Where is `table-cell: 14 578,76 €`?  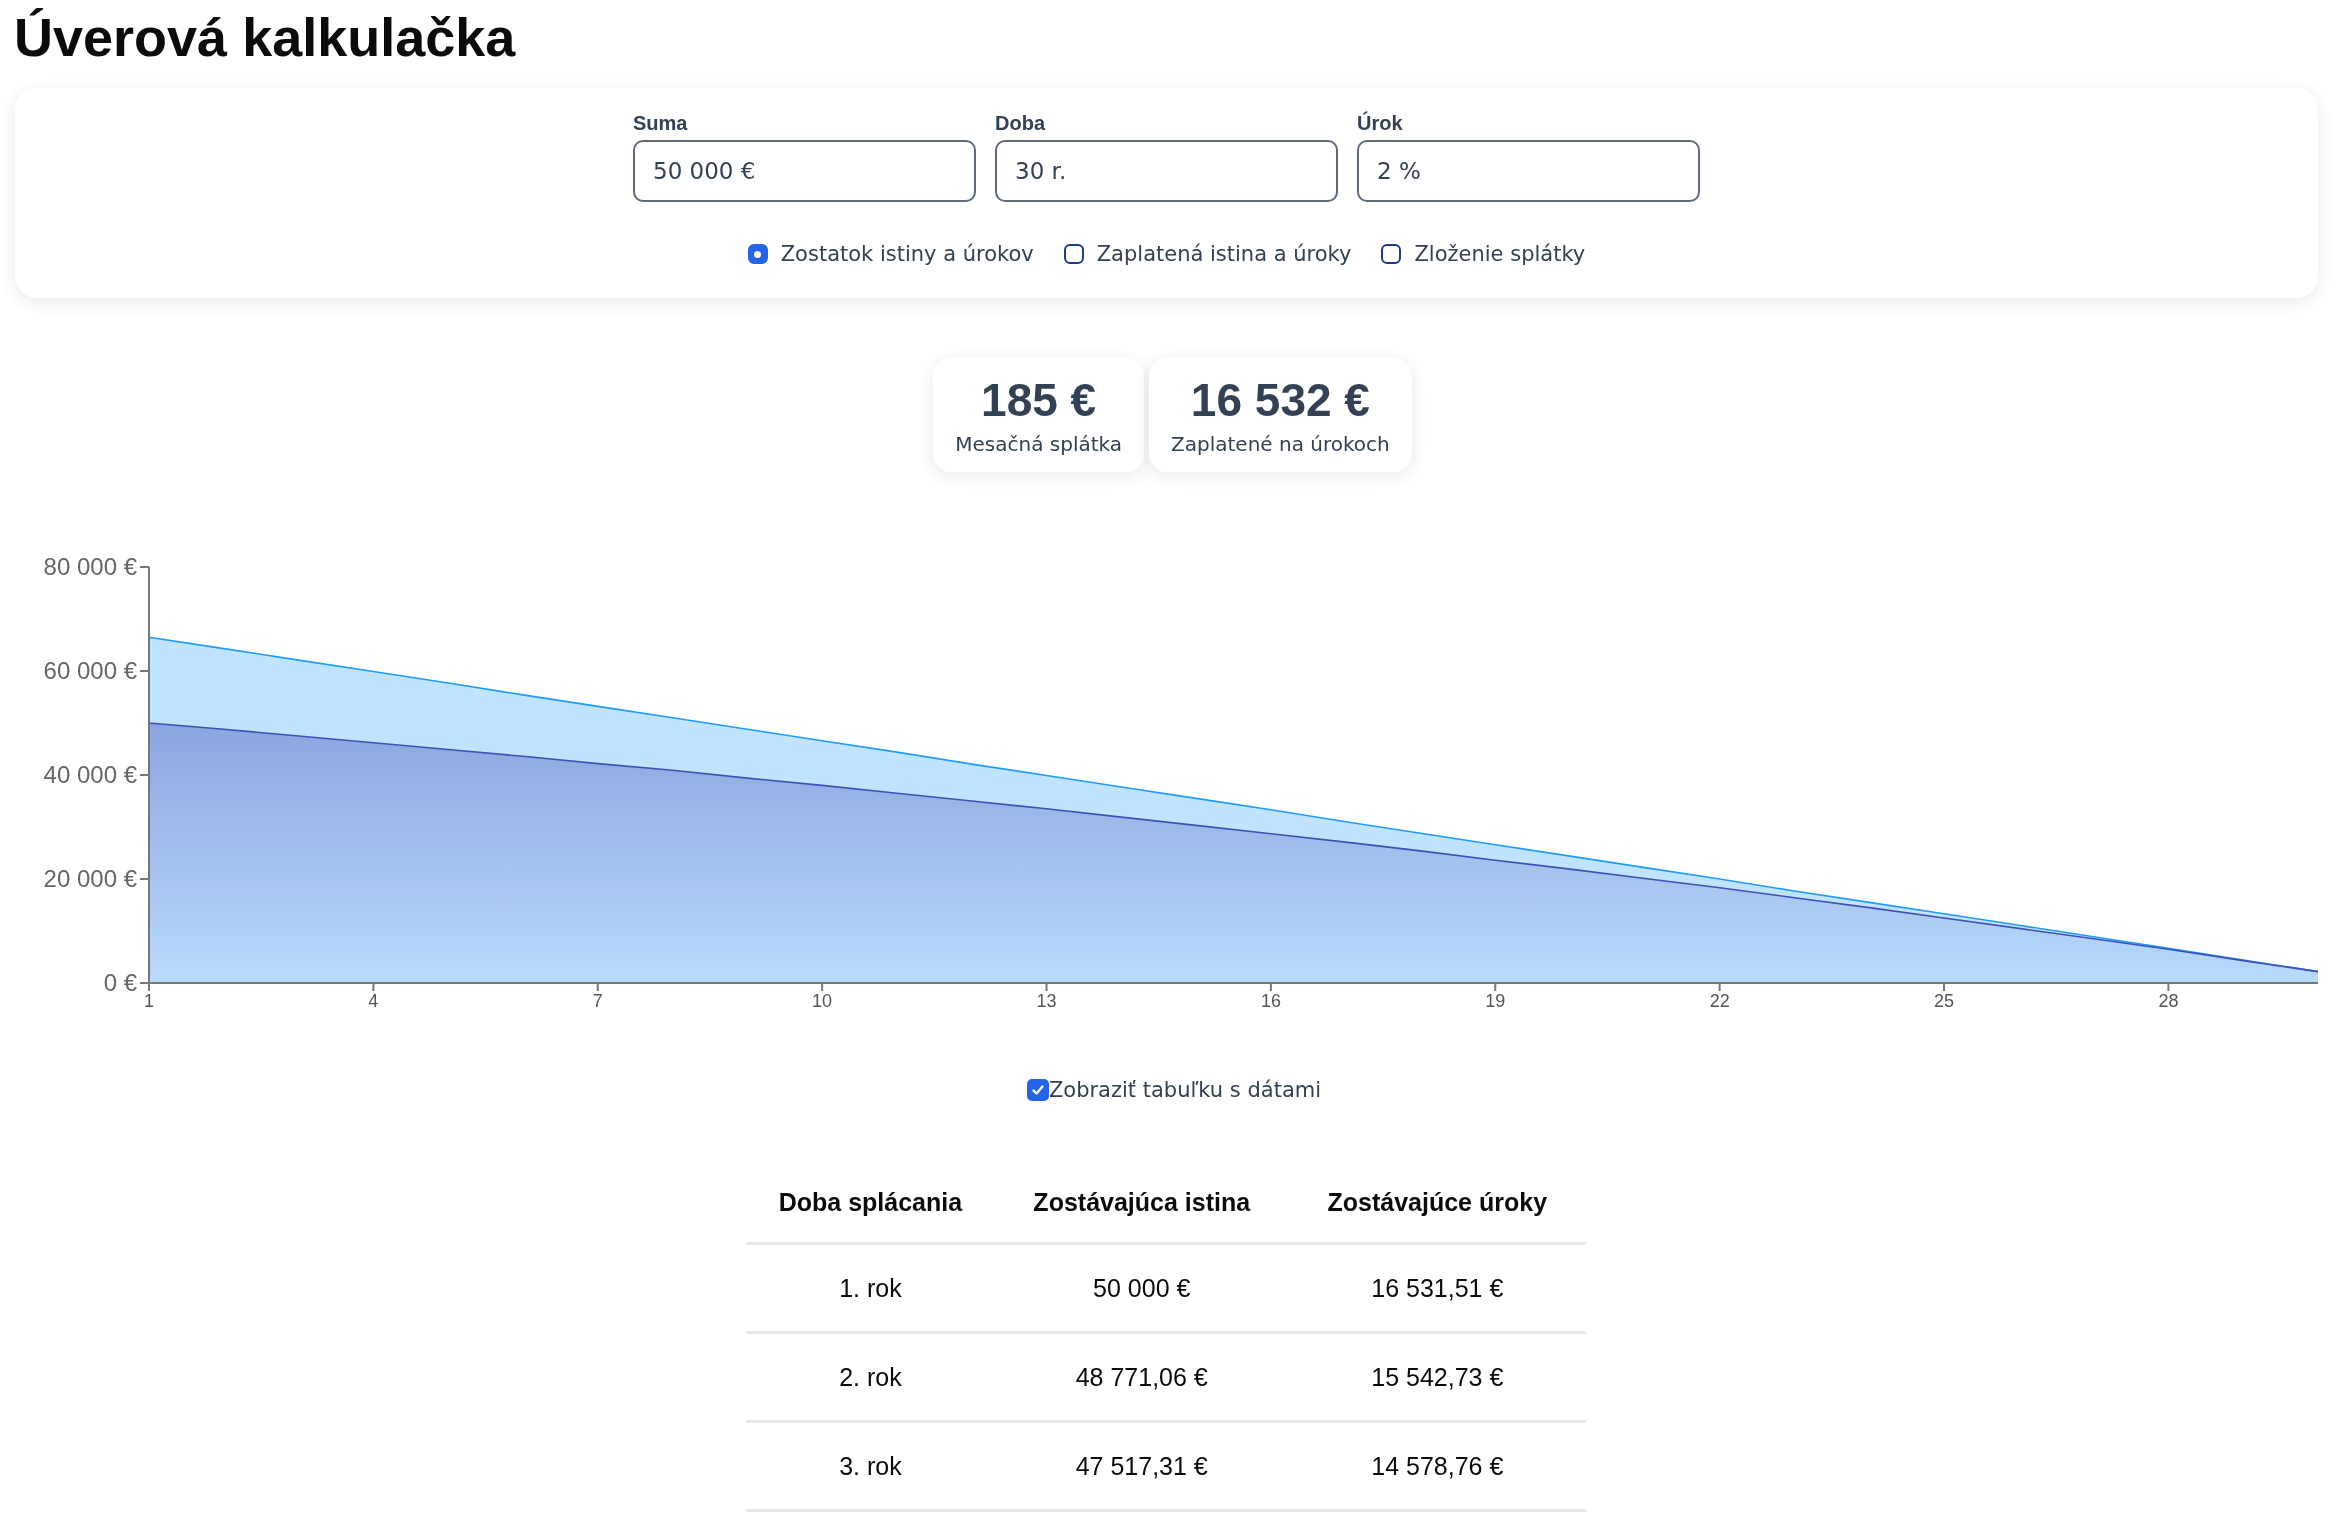 table-cell: 14 578,76 € is located at coordinates (1437, 1466).